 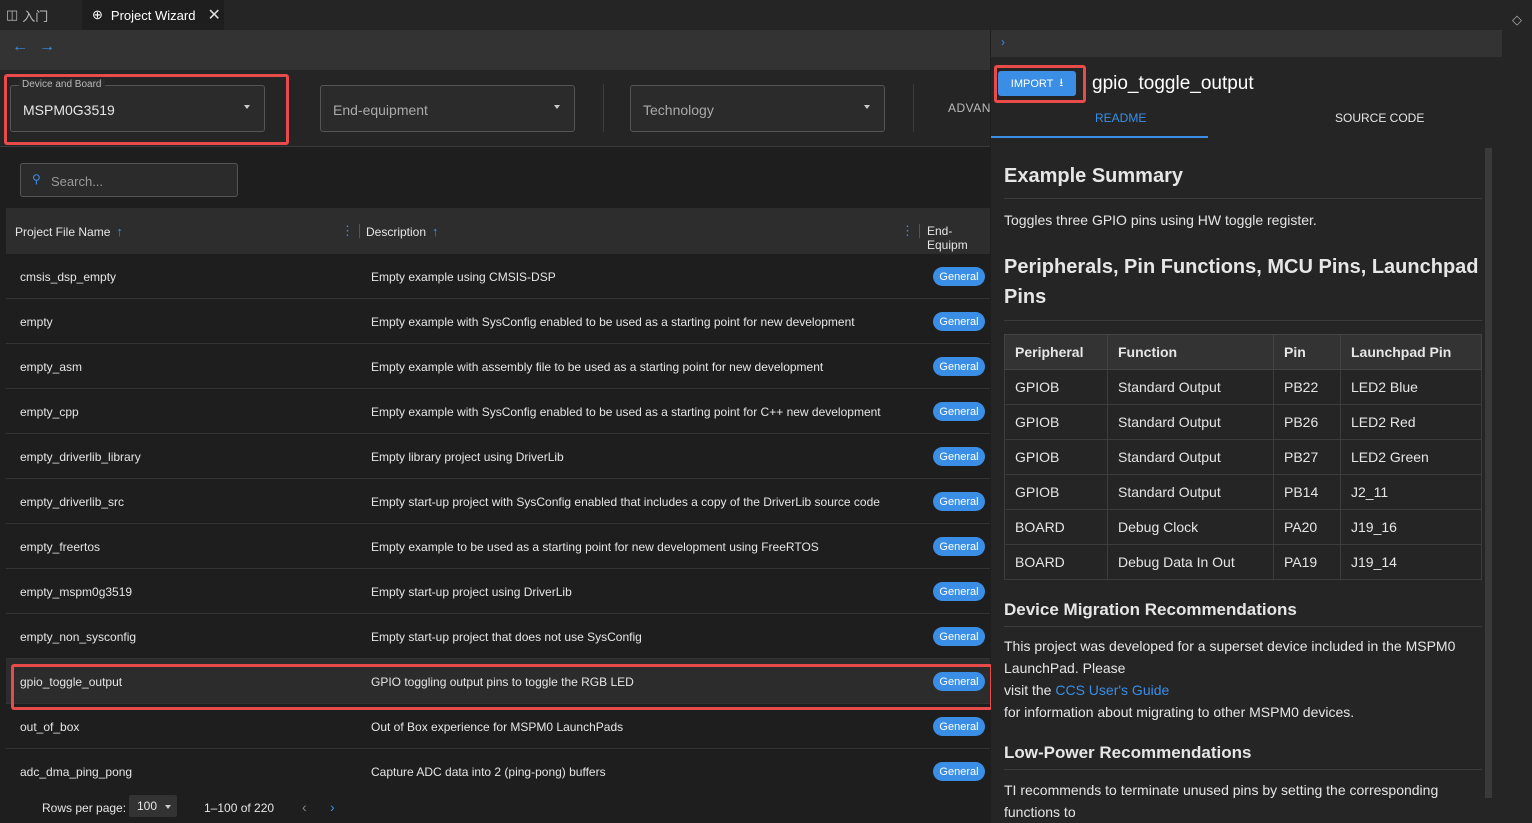 What do you see at coordinates (1517, 20) in the screenshot?
I see `pin-icon: ◇` at bounding box center [1517, 20].